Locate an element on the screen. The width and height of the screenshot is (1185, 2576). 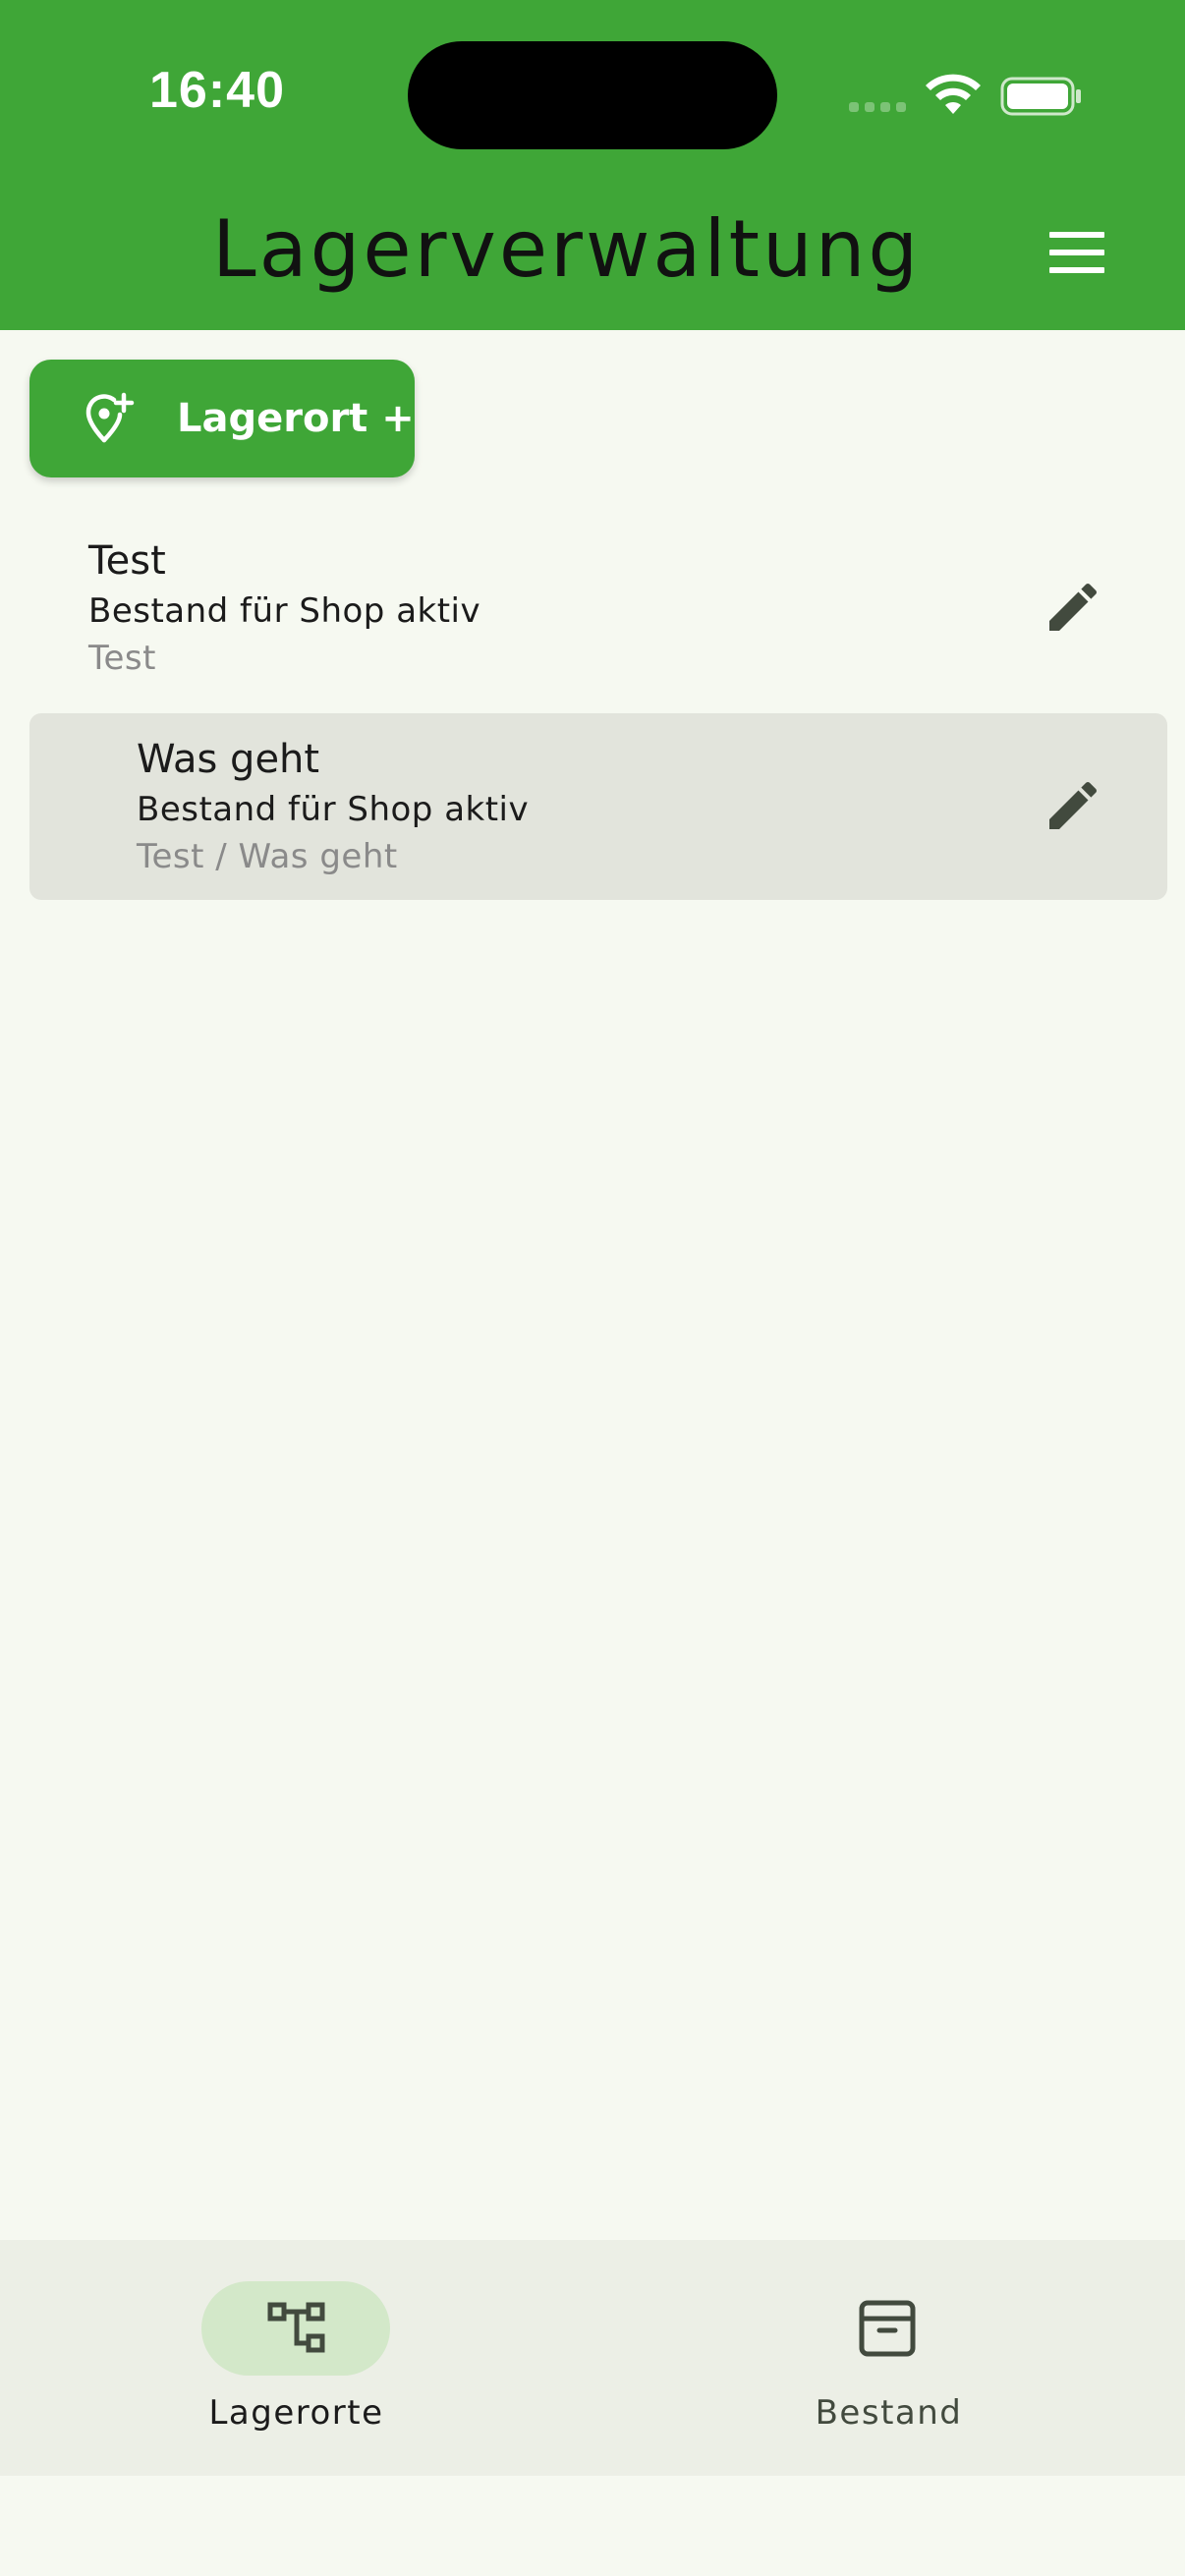
location-path: Test / Was geht is located at coordinates (267, 856).